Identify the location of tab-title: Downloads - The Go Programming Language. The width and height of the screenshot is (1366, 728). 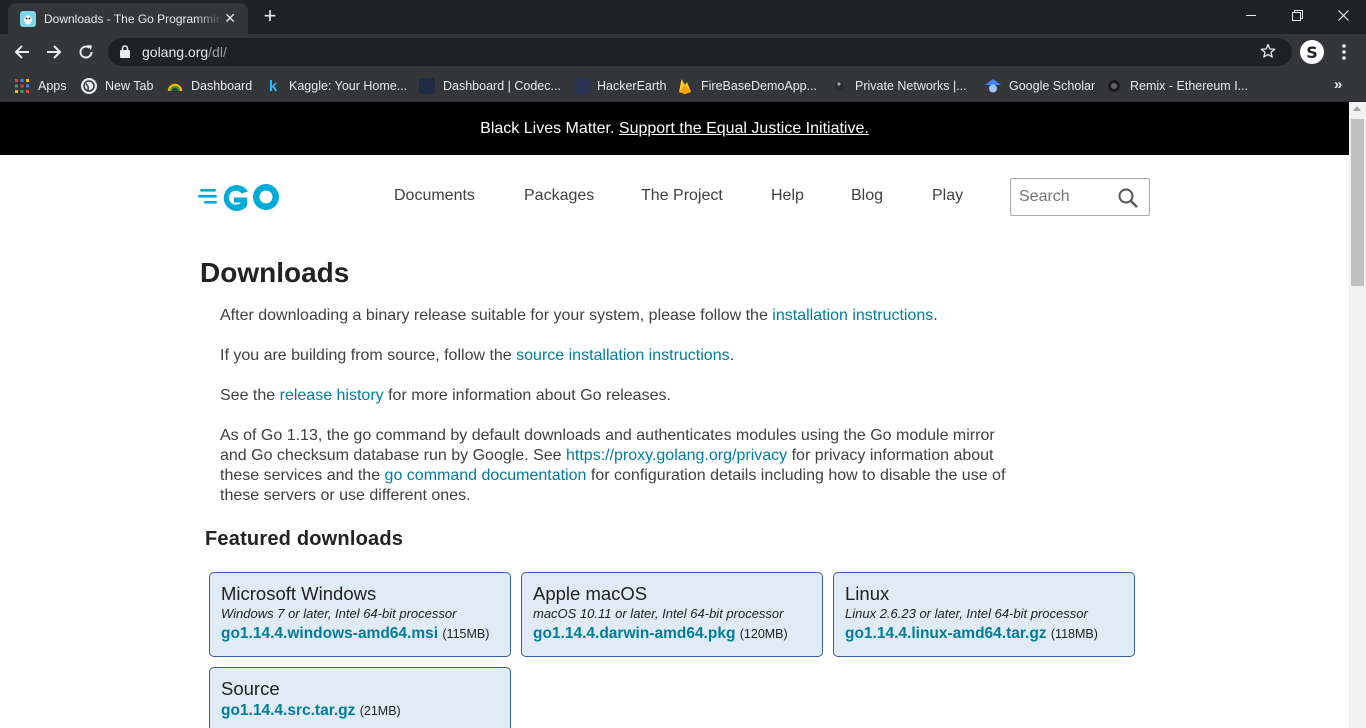
(133, 18).